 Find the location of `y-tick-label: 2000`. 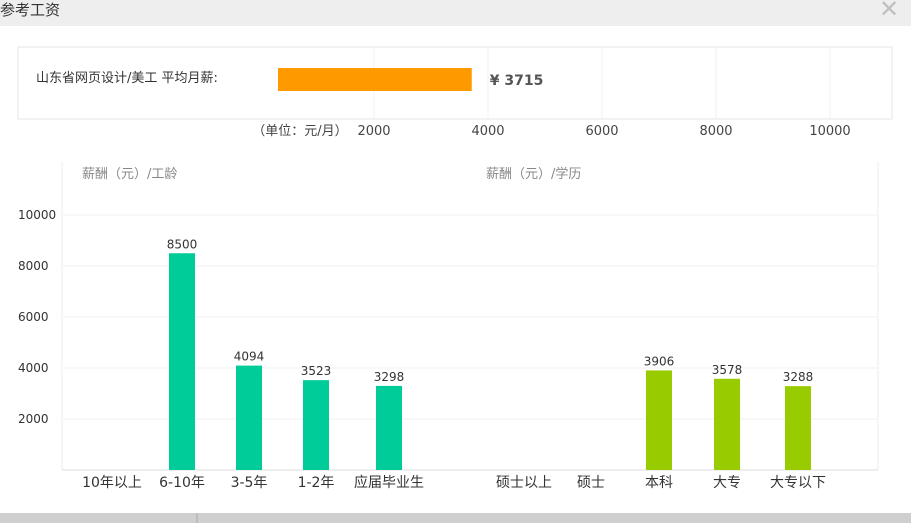

y-tick-label: 2000 is located at coordinates (33, 419).